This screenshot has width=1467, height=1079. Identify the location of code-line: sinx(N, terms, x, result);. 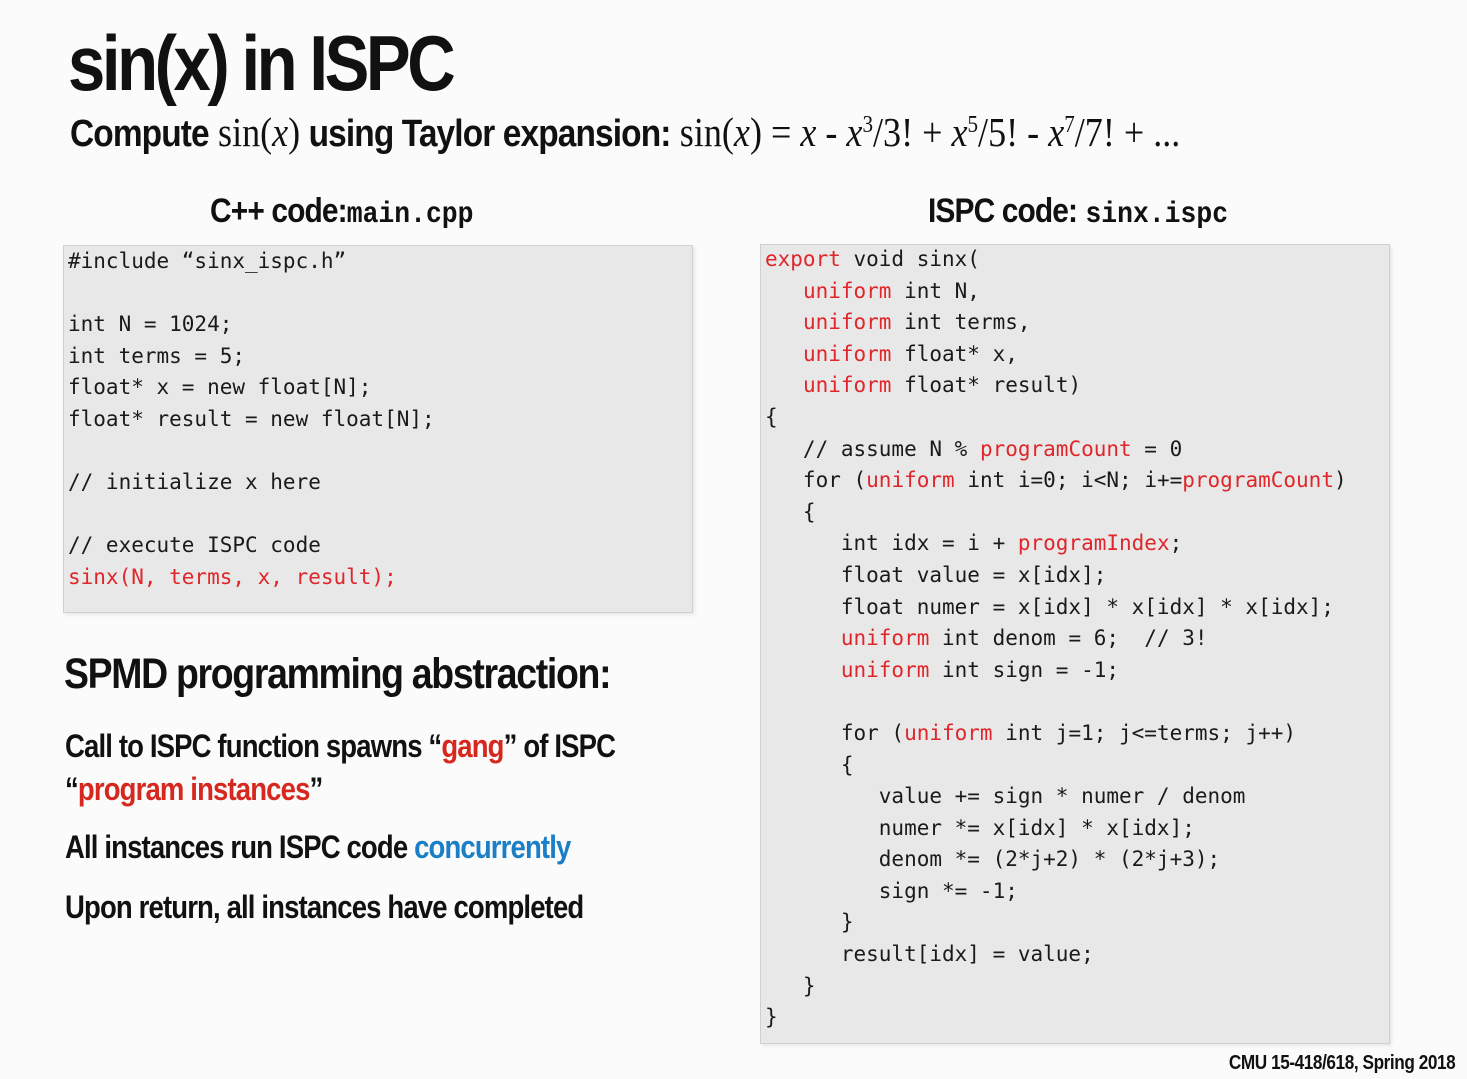
(232, 576).